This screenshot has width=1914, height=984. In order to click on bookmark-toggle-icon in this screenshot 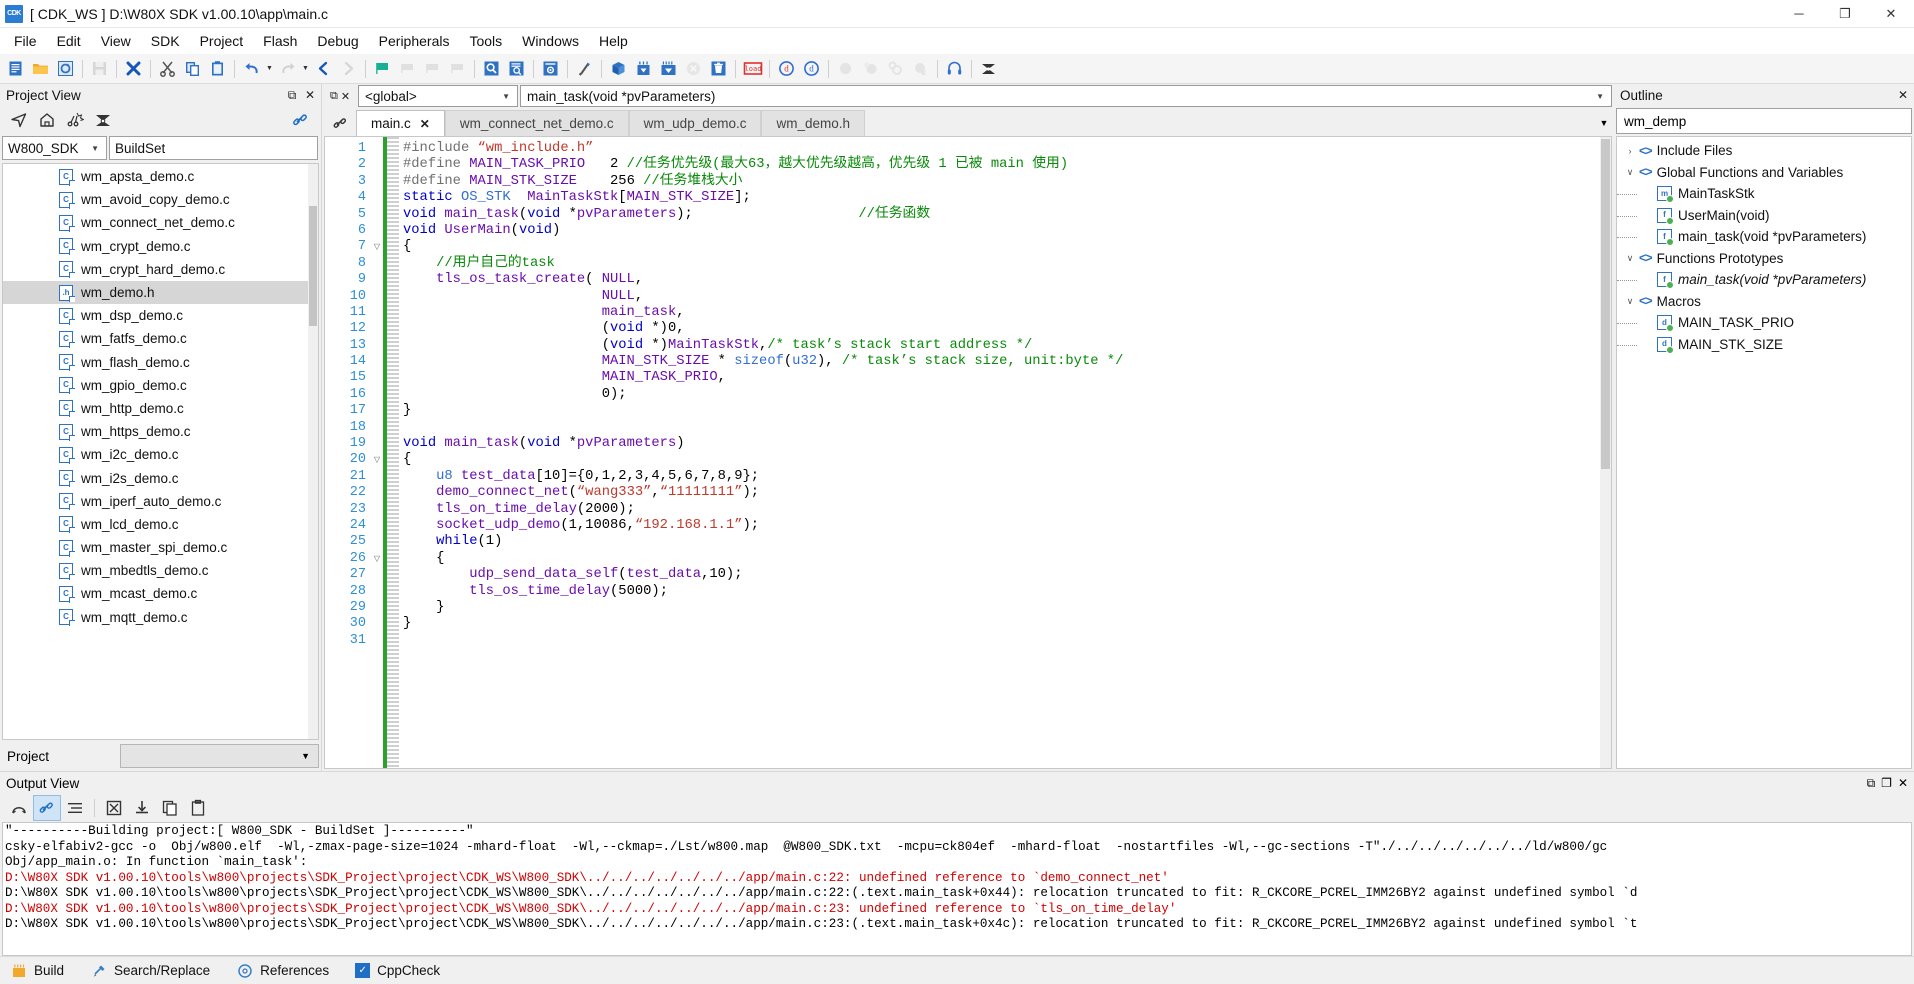, I will do `click(382, 68)`.